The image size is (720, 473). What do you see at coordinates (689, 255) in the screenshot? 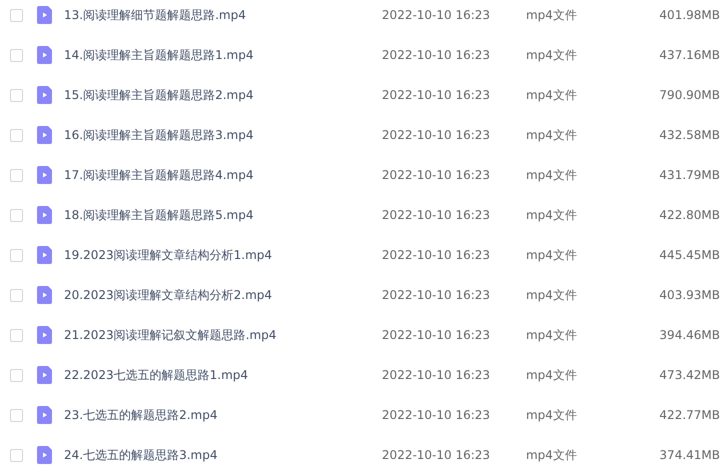
I see `file-size: 445.45MB` at bounding box center [689, 255].